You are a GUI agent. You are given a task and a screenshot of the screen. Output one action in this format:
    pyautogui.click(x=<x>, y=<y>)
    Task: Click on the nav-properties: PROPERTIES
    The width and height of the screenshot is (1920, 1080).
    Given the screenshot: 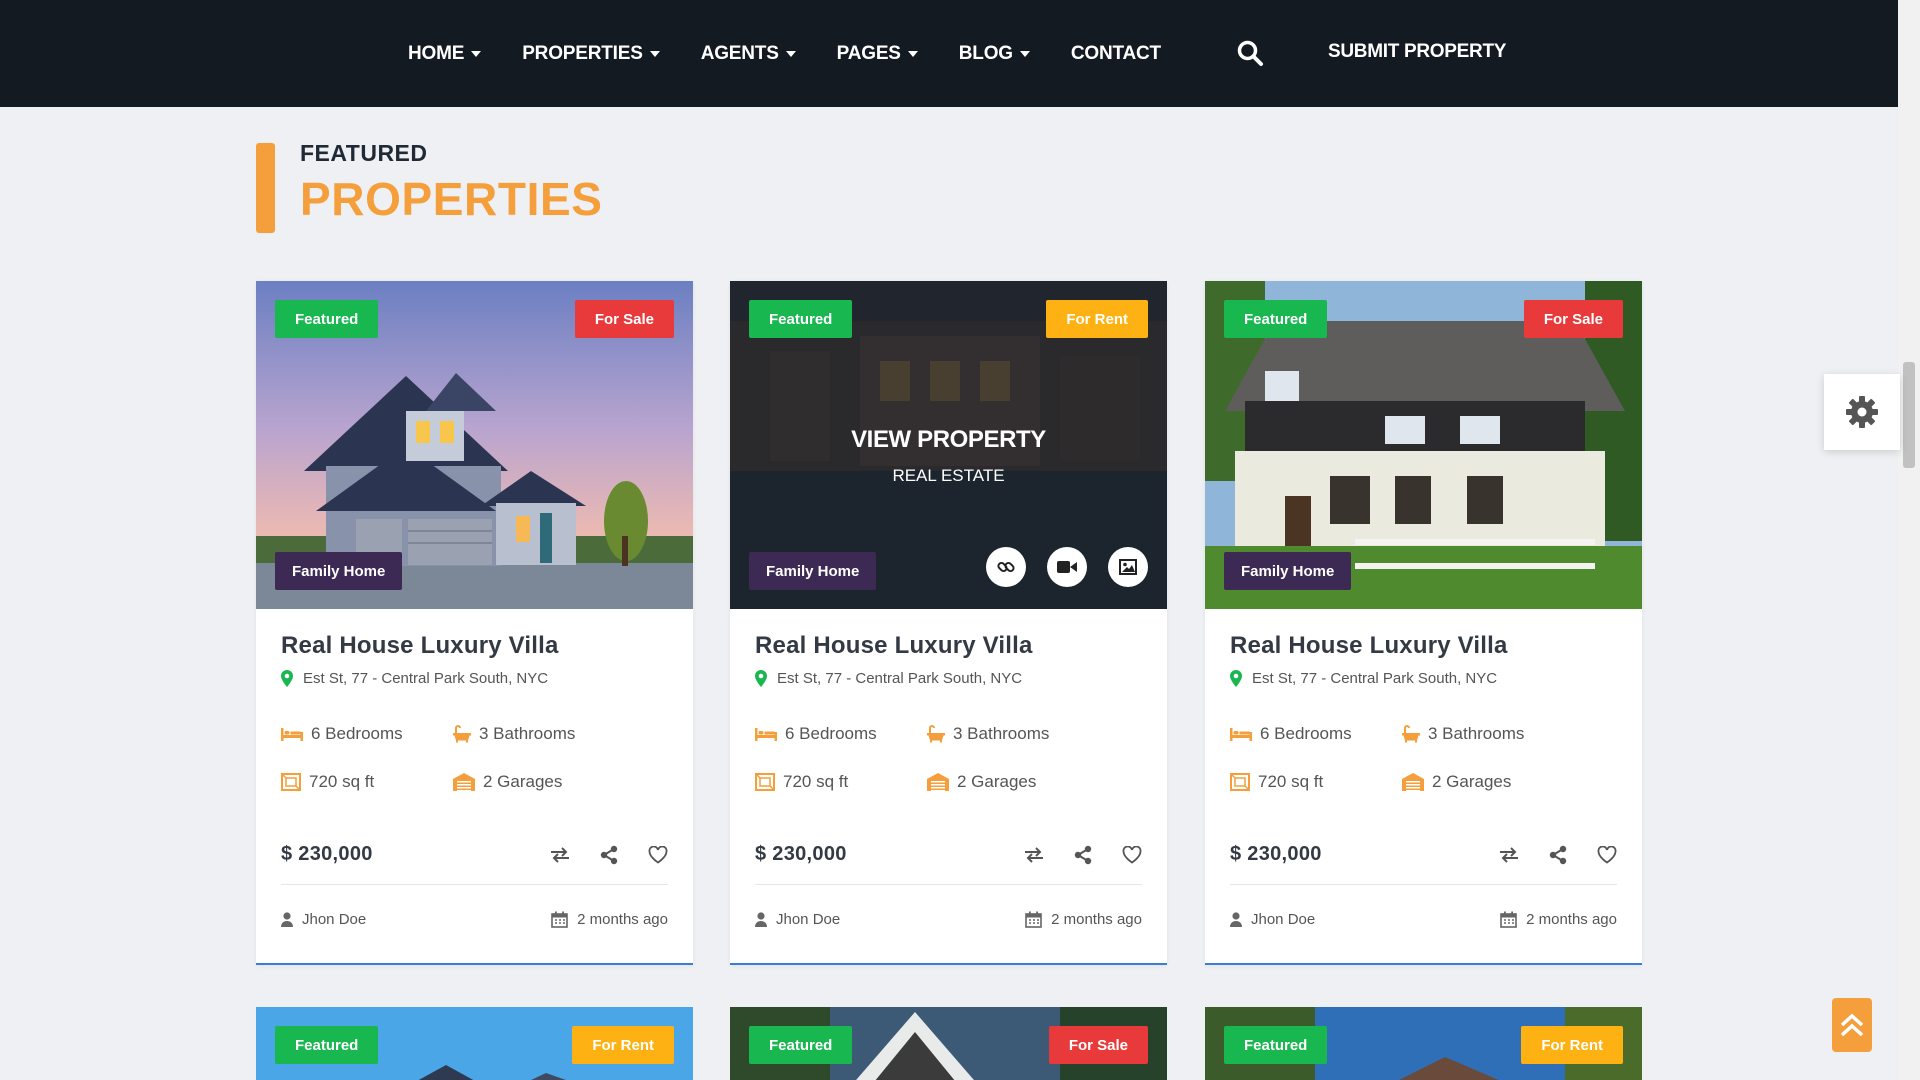 What is the action you would take?
    pyautogui.click(x=591, y=53)
    